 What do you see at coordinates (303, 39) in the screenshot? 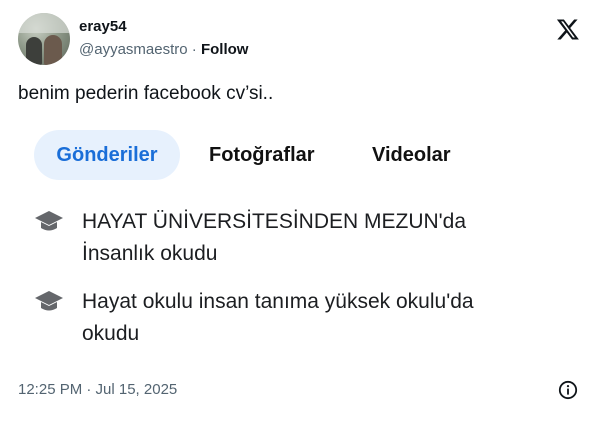
I see `tweet-header: eray54 @ayyasmaestro · Follow` at bounding box center [303, 39].